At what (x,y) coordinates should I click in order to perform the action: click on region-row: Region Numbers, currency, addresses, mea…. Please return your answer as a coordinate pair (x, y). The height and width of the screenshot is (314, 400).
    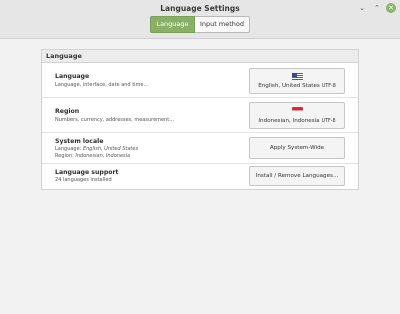
    Looking at the image, I should click on (200, 115).